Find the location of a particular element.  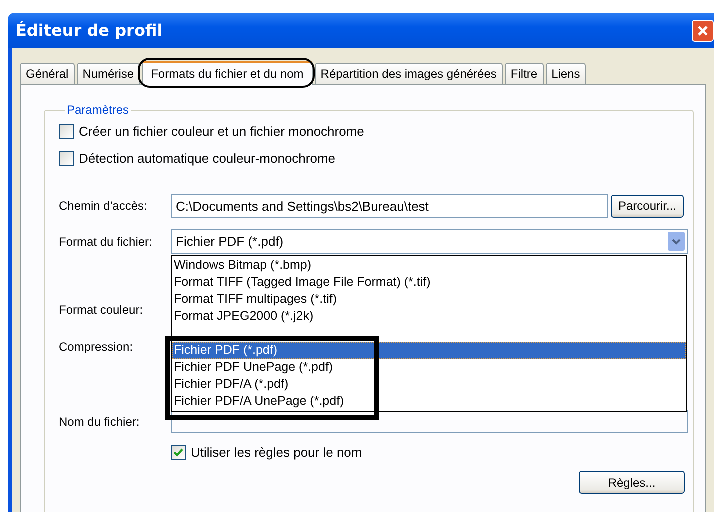

dropdown-option: Format TIFF multipages (*.tif) is located at coordinates (429, 299).